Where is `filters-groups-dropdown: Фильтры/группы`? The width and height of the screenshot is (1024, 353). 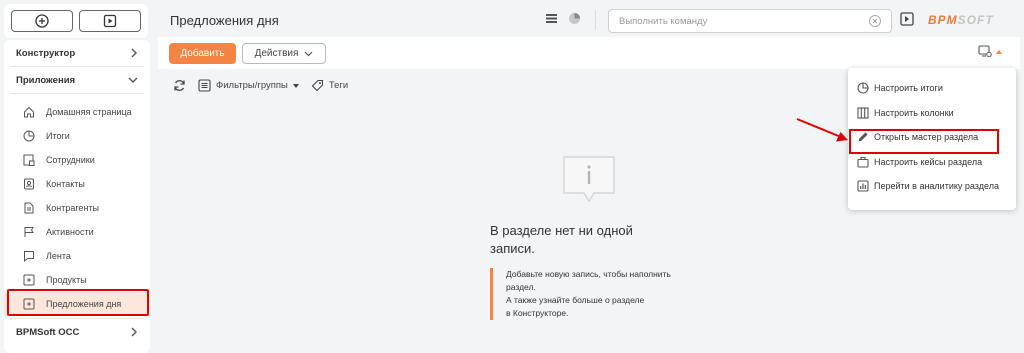 filters-groups-dropdown: Фильтры/группы is located at coordinates (248, 85).